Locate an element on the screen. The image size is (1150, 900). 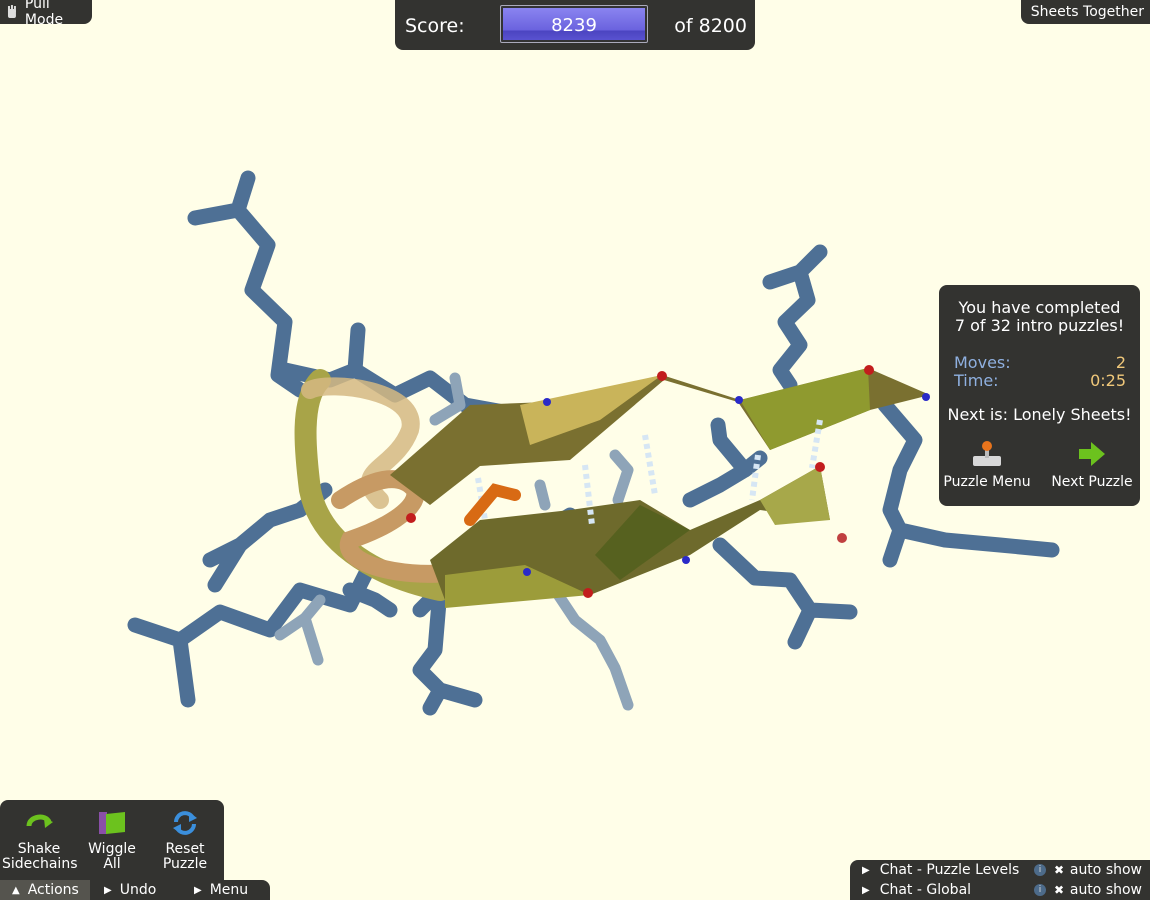
score-label: Score: is located at coordinates (435, 26).